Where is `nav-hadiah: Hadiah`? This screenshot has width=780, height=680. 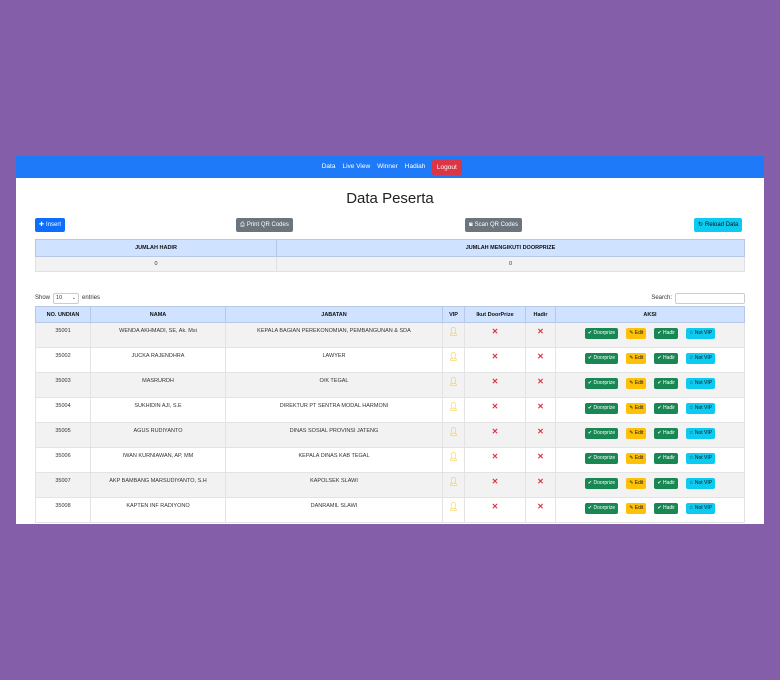
nav-hadiah: Hadiah is located at coordinates (415, 167).